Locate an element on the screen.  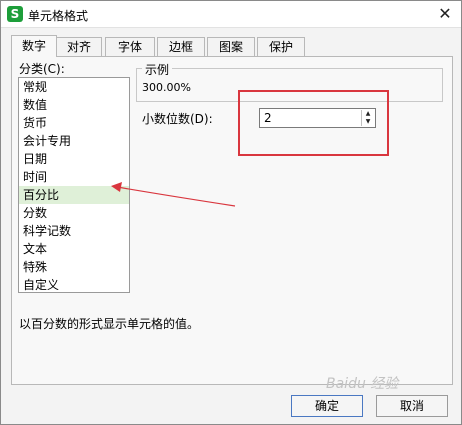
category-item-time: 时间 is located at coordinates (74, 177).